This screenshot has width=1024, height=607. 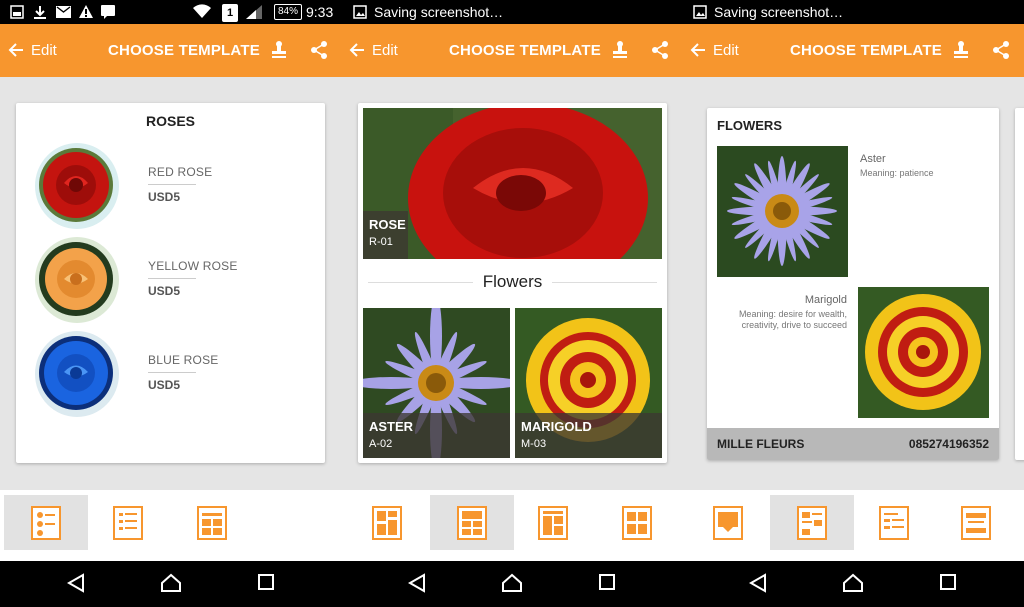 What do you see at coordinates (17, 12) in the screenshot?
I see `notification-icon` at bounding box center [17, 12].